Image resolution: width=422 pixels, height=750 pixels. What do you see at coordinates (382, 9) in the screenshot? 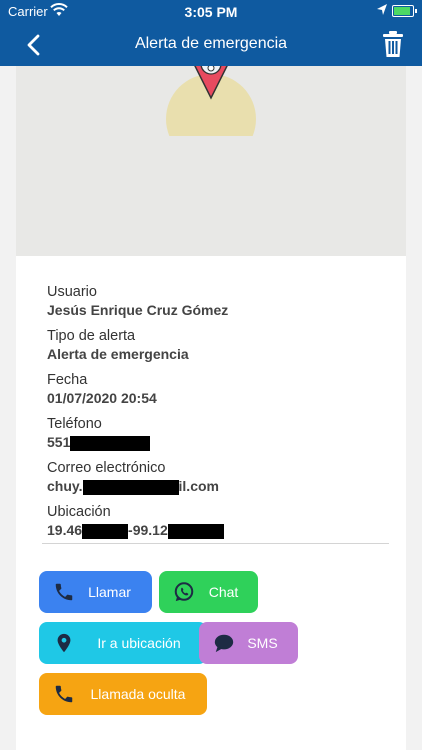
I see `location-arrow-icon` at bounding box center [382, 9].